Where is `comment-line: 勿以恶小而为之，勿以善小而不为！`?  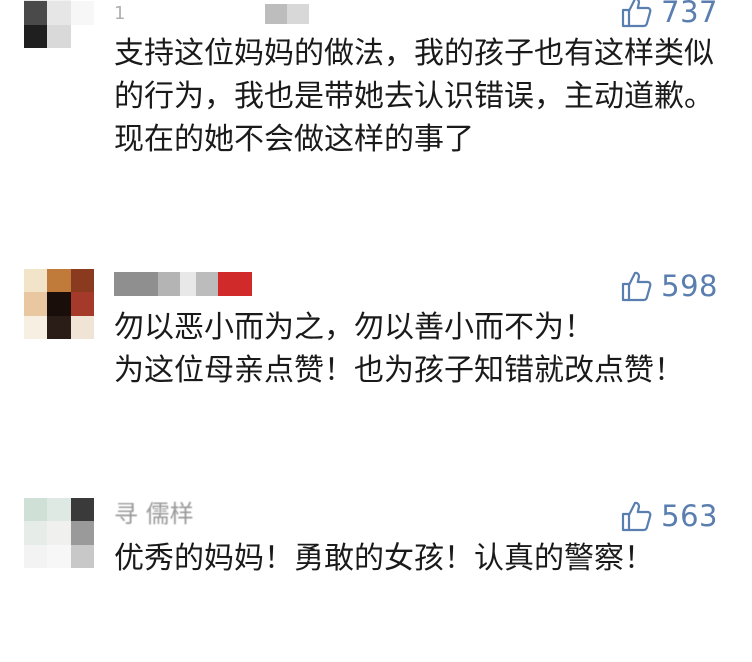
comment-line: 勿以恶小而为之，勿以善小而不为！ is located at coordinates (354, 327).